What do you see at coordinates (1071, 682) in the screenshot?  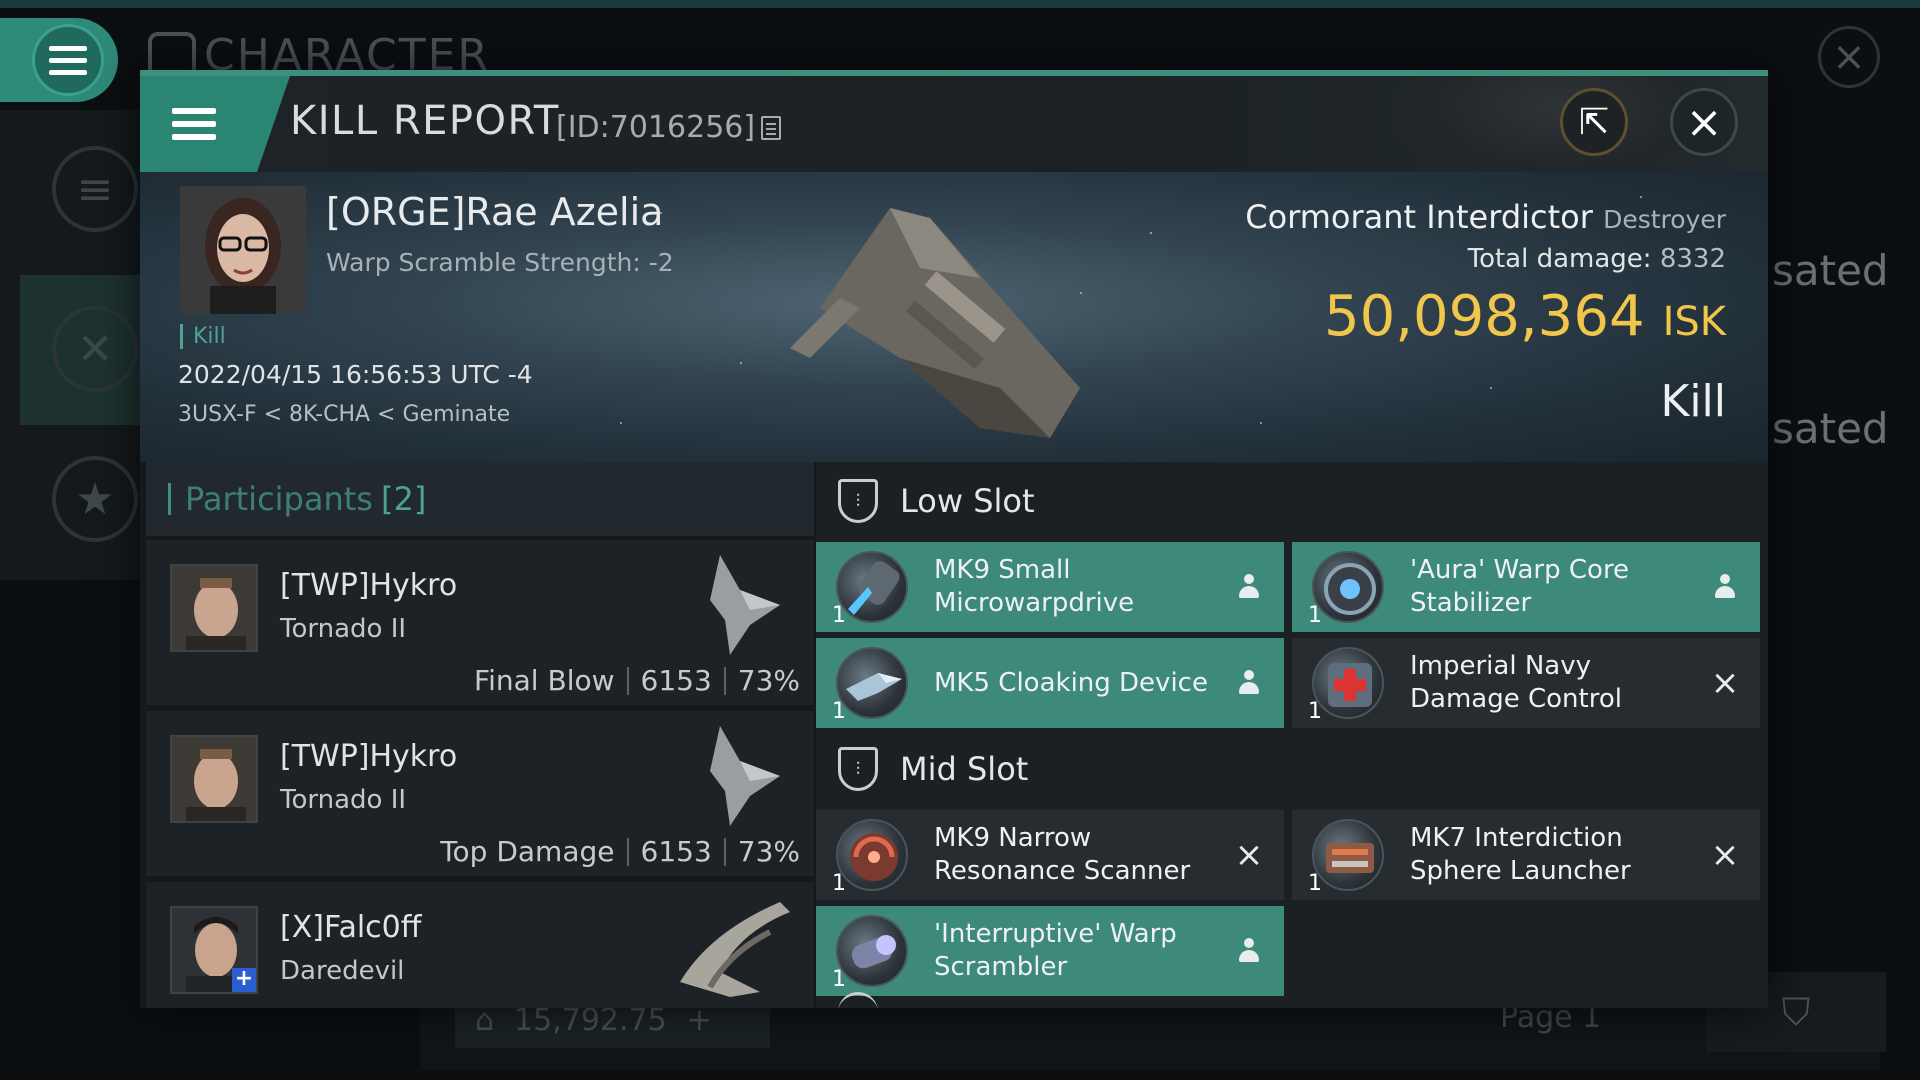 I see `module-name: MK5 Cloaking Device` at bounding box center [1071, 682].